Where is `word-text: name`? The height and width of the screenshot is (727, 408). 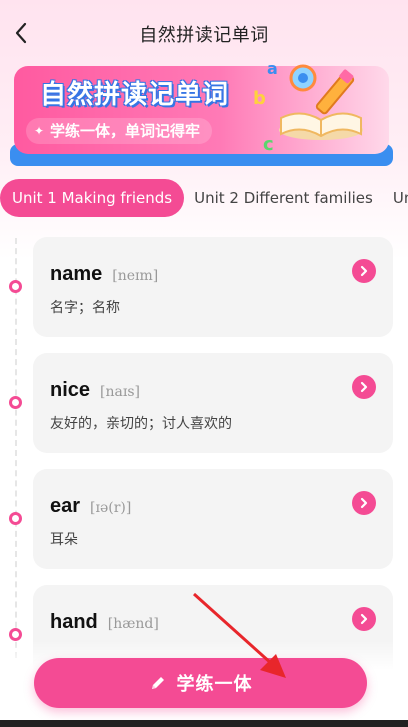 word-text: name is located at coordinates (76, 274).